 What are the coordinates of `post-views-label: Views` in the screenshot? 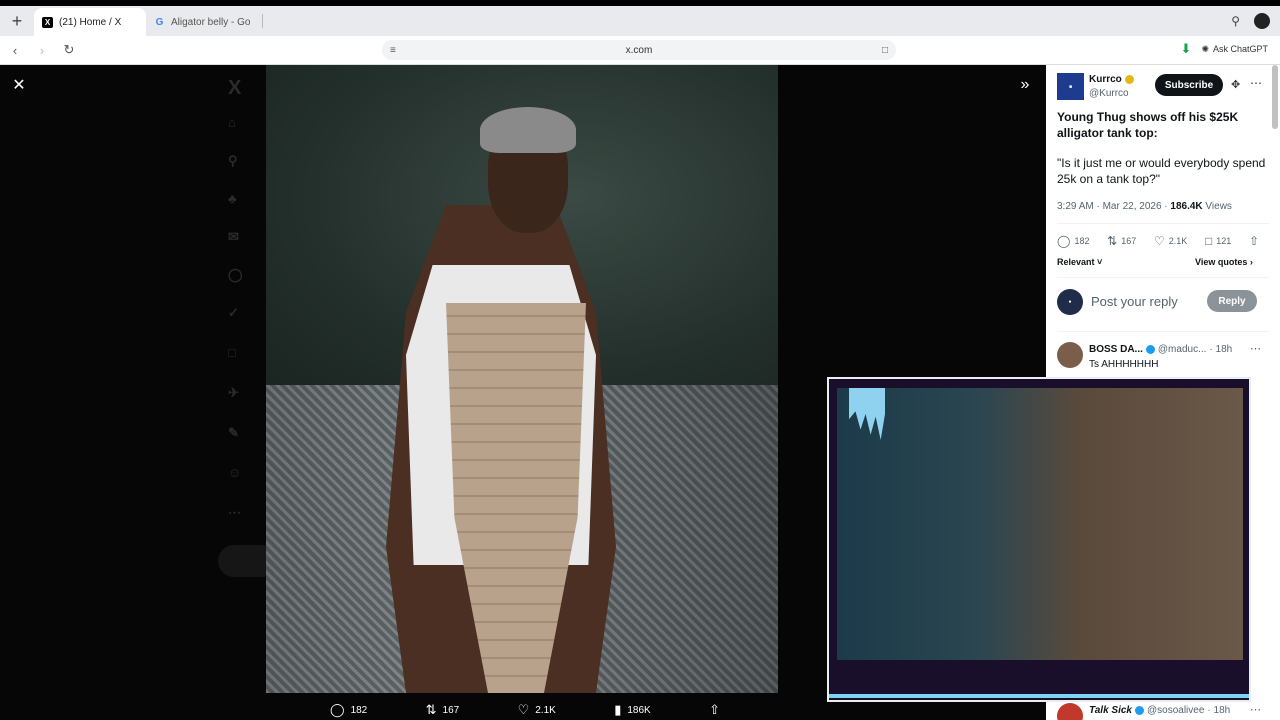 It's located at (1217, 206).